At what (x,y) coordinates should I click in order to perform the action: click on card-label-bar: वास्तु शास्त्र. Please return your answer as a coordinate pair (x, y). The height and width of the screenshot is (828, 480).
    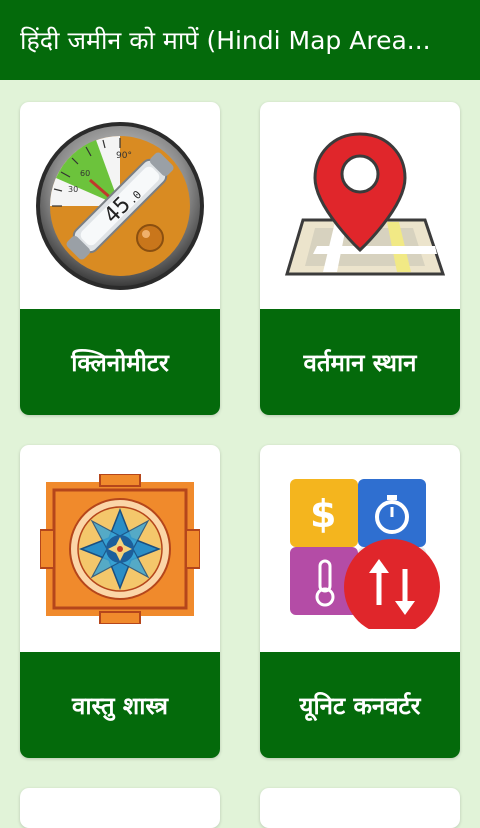
    Looking at the image, I should click on (120, 705).